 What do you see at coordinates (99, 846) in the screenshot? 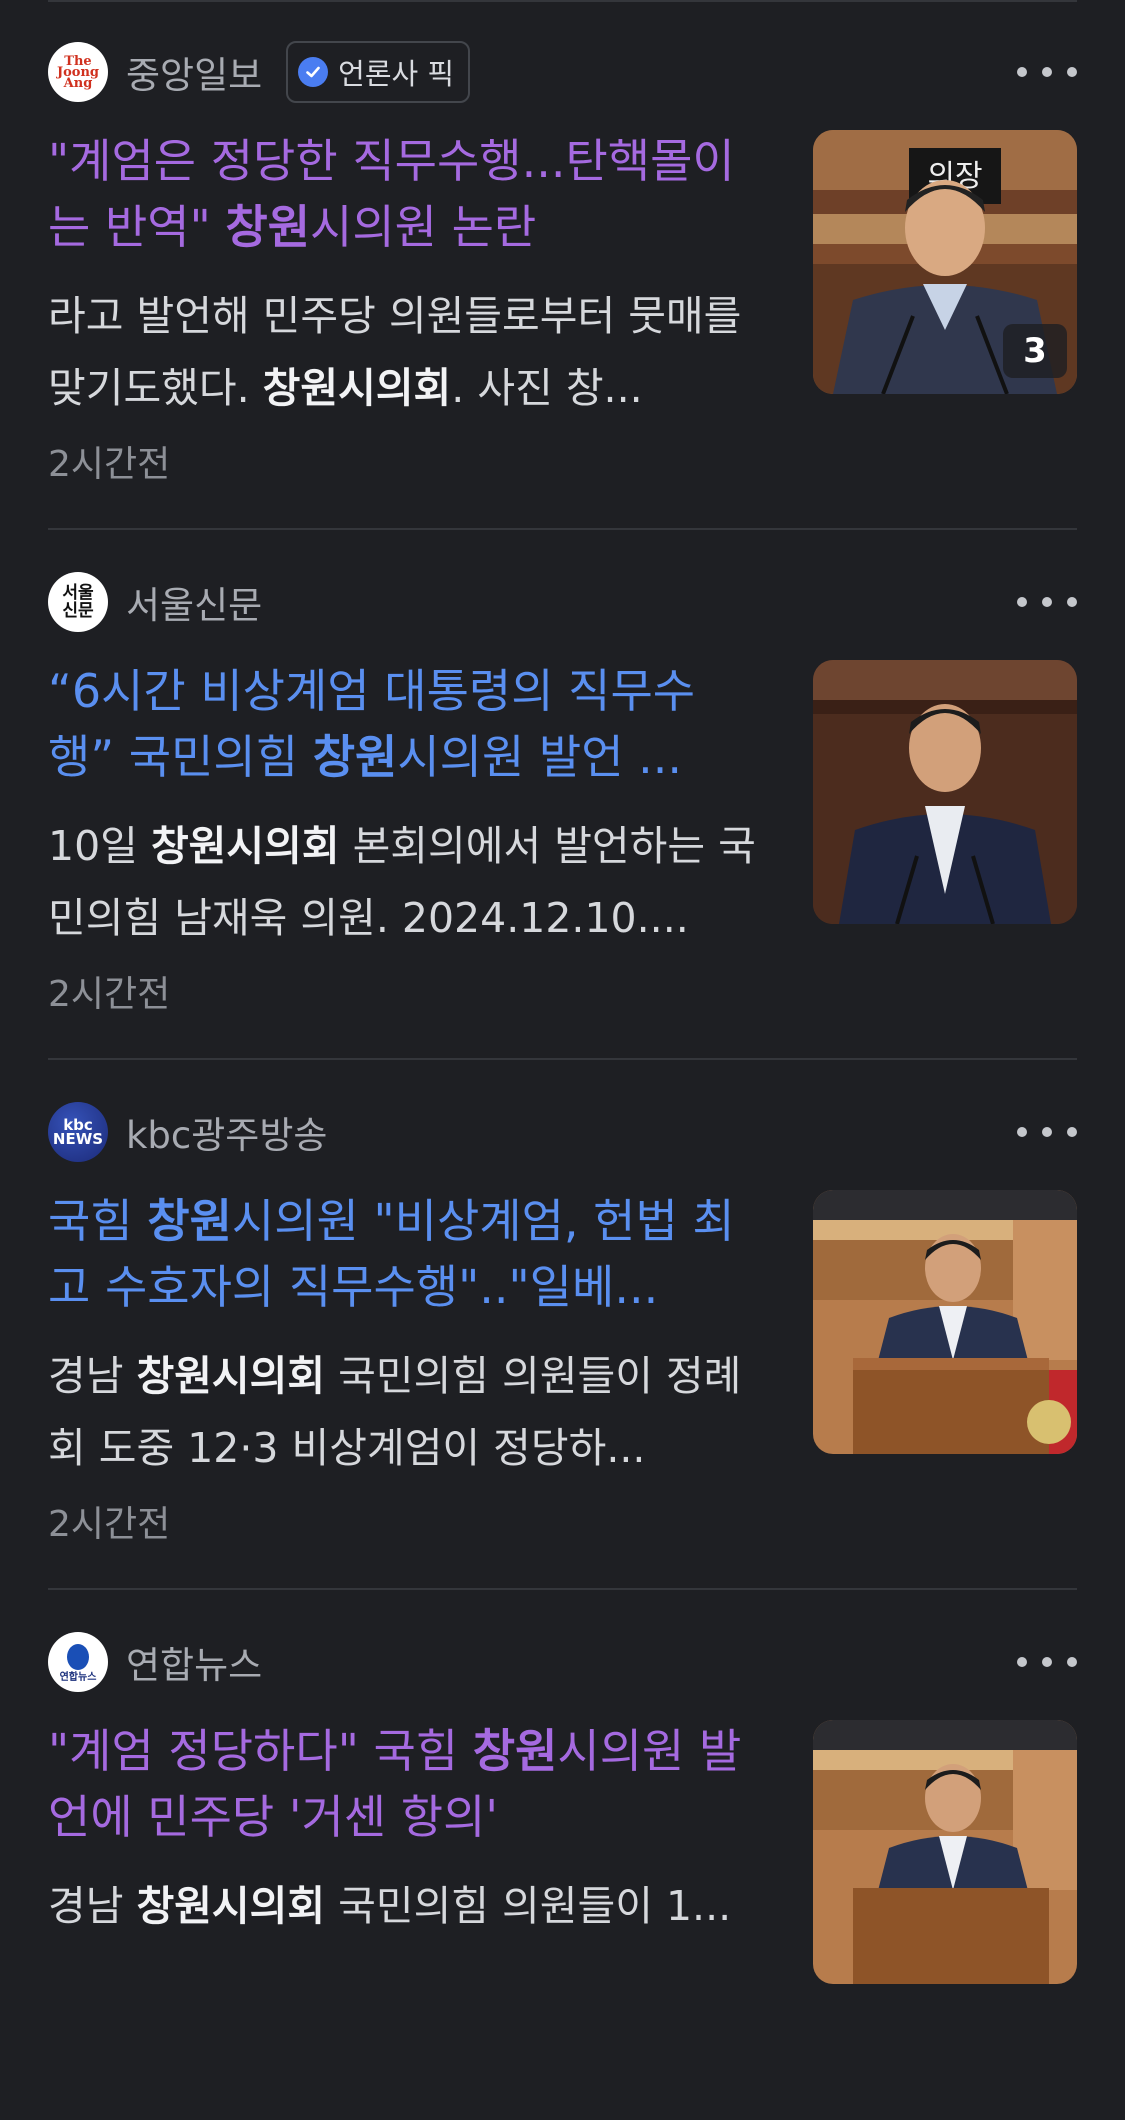
I see `snippet-text: 10일` at bounding box center [99, 846].